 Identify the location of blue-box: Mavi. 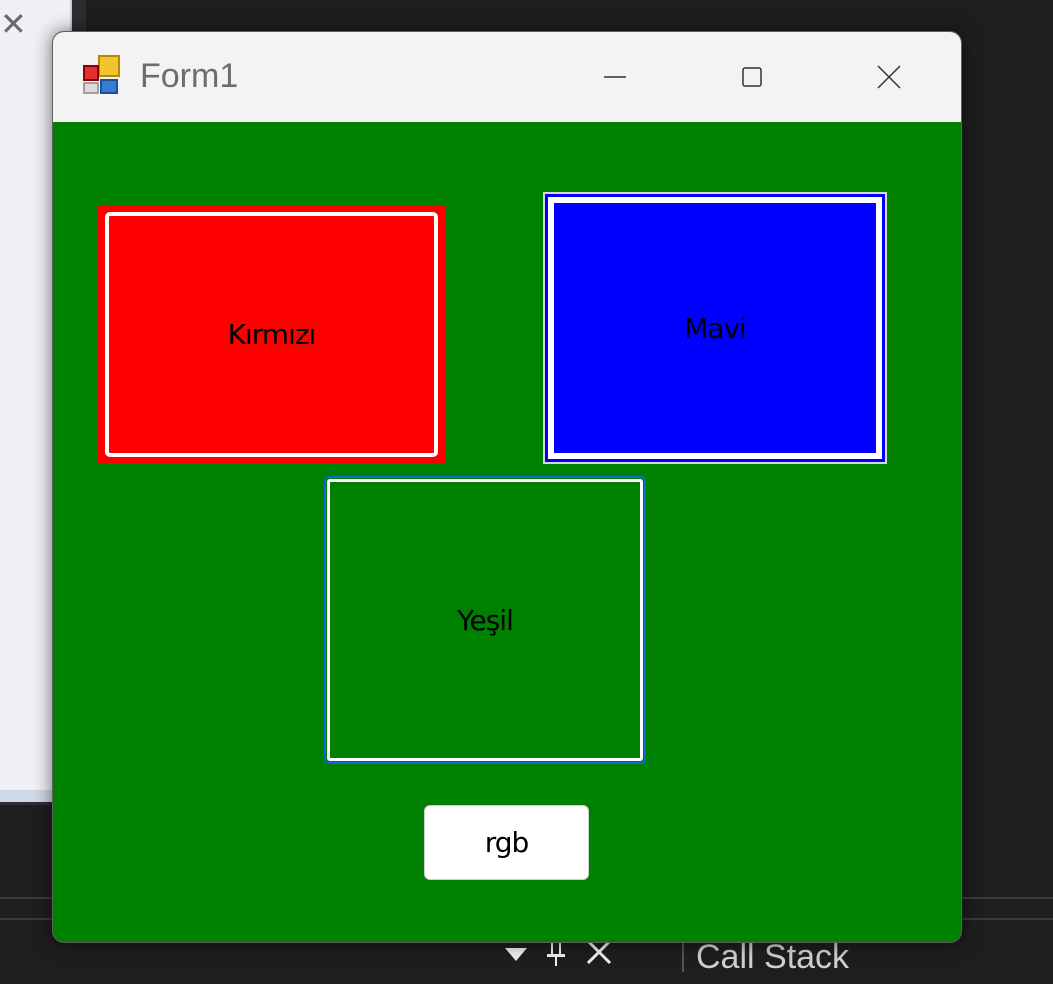
(715, 328).